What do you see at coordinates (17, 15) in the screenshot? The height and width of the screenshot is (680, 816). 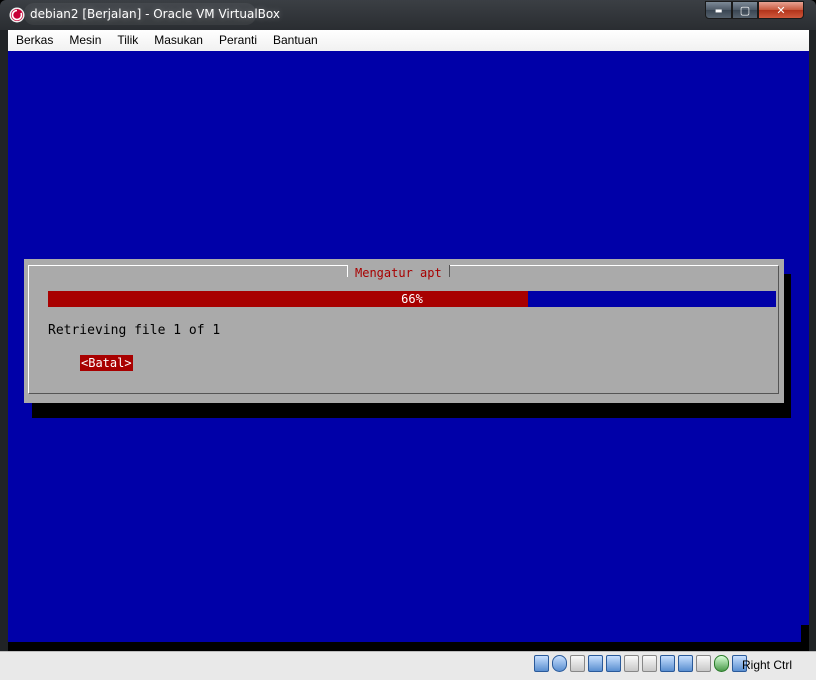 I see `debian-swirl-icon` at bounding box center [17, 15].